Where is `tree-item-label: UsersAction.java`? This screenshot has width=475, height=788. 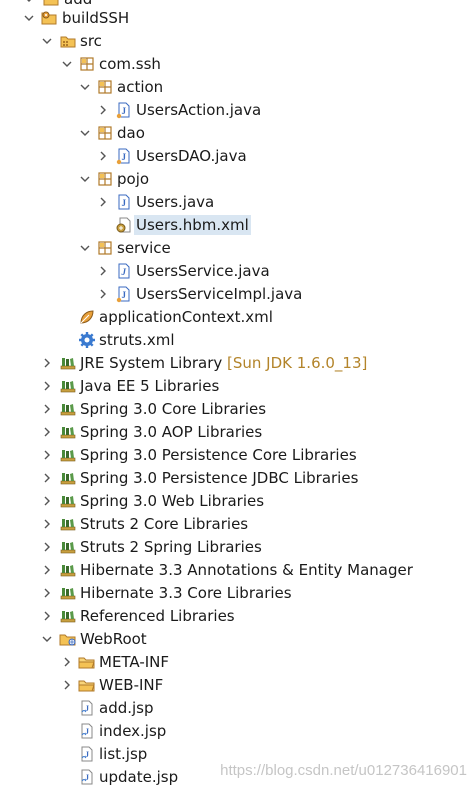
tree-item-label: UsersAction.java is located at coordinates (199, 110).